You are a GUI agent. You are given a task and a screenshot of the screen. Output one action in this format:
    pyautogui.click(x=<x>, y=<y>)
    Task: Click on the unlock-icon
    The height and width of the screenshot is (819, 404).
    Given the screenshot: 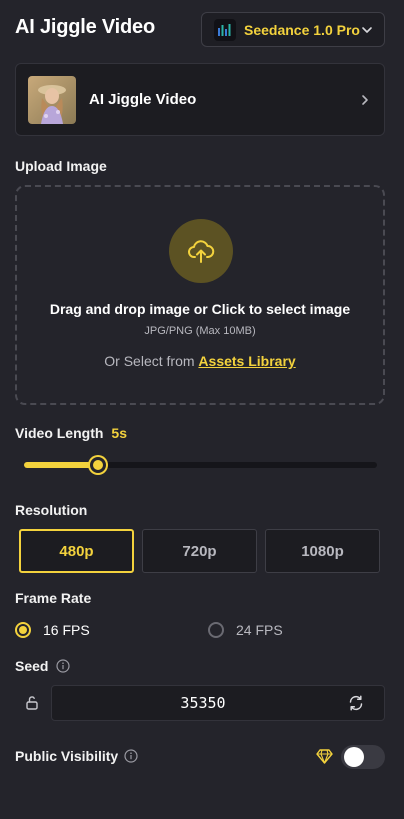 What is the action you would take?
    pyautogui.click(x=32, y=703)
    